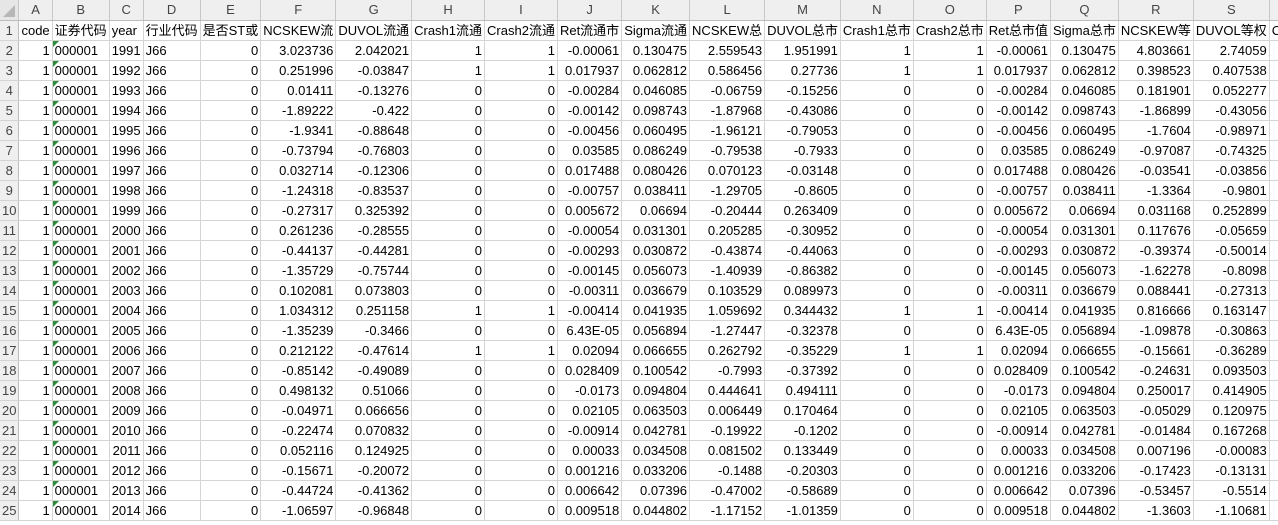 The width and height of the screenshot is (1278, 525). I want to click on cell: 0.044802, so click(1084, 510).